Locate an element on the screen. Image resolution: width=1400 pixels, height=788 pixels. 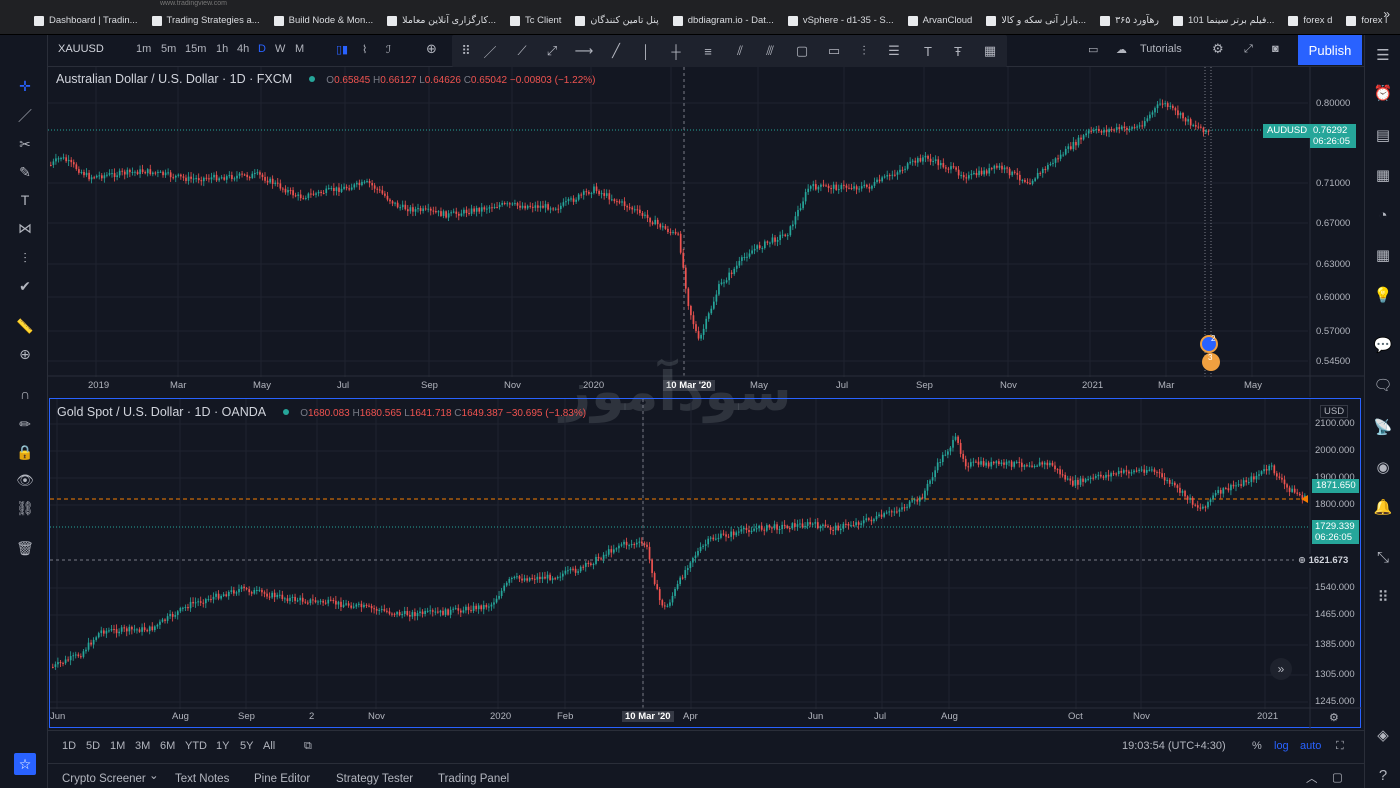
alert-clock-icon: ⏰ is located at coordinates (1383, 93).